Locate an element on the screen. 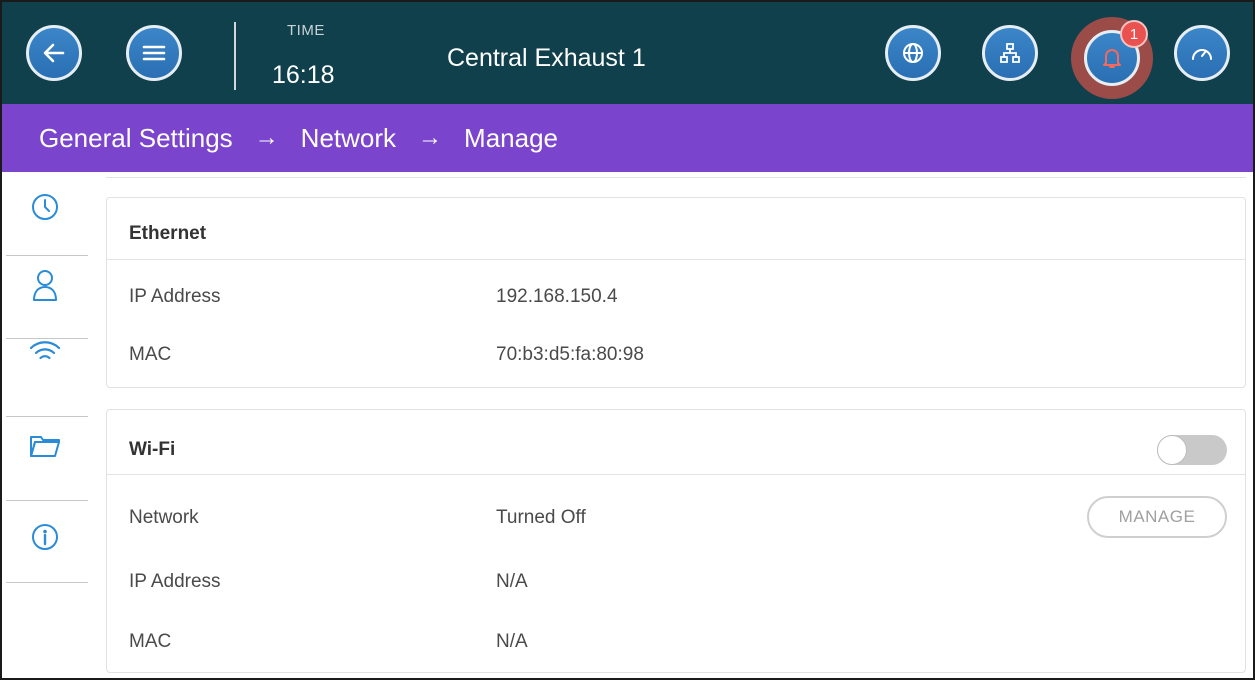 This screenshot has width=1255, height=680. wifi-network-value: Turned Off is located at coordinates (541, 517).